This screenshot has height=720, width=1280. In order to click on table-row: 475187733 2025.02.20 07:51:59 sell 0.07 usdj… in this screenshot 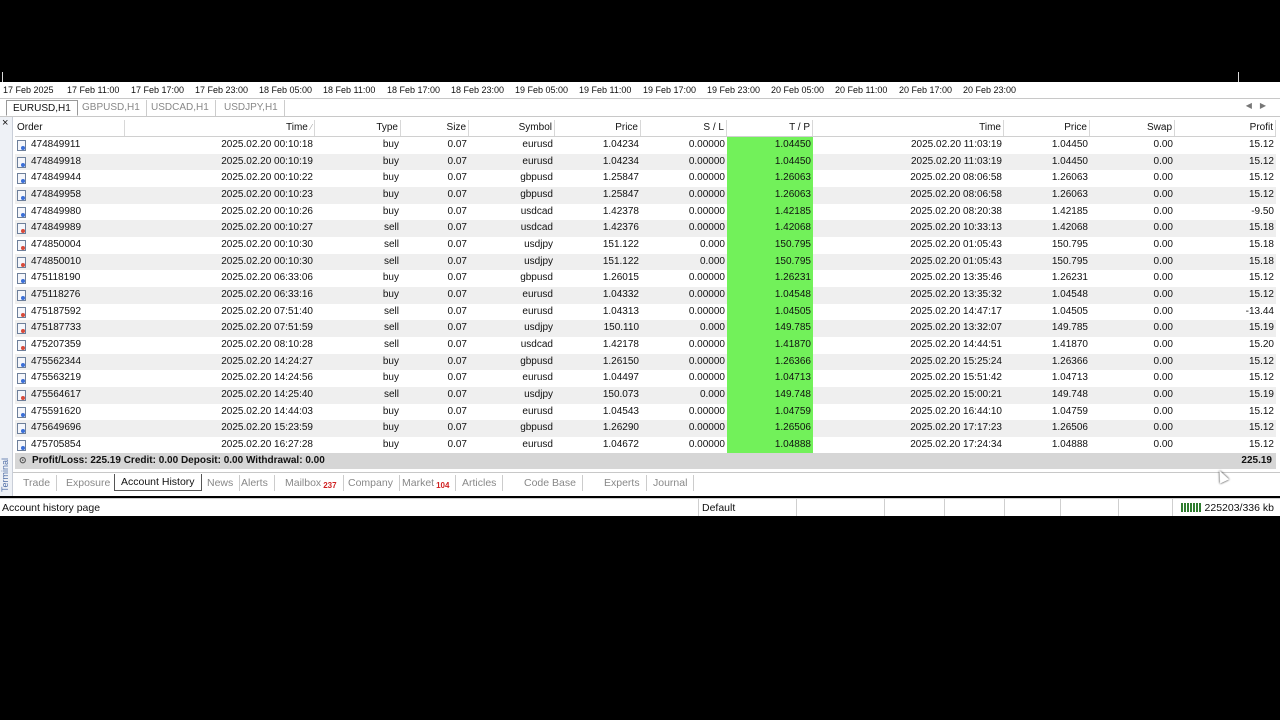, I will do `click(645, 328)`.